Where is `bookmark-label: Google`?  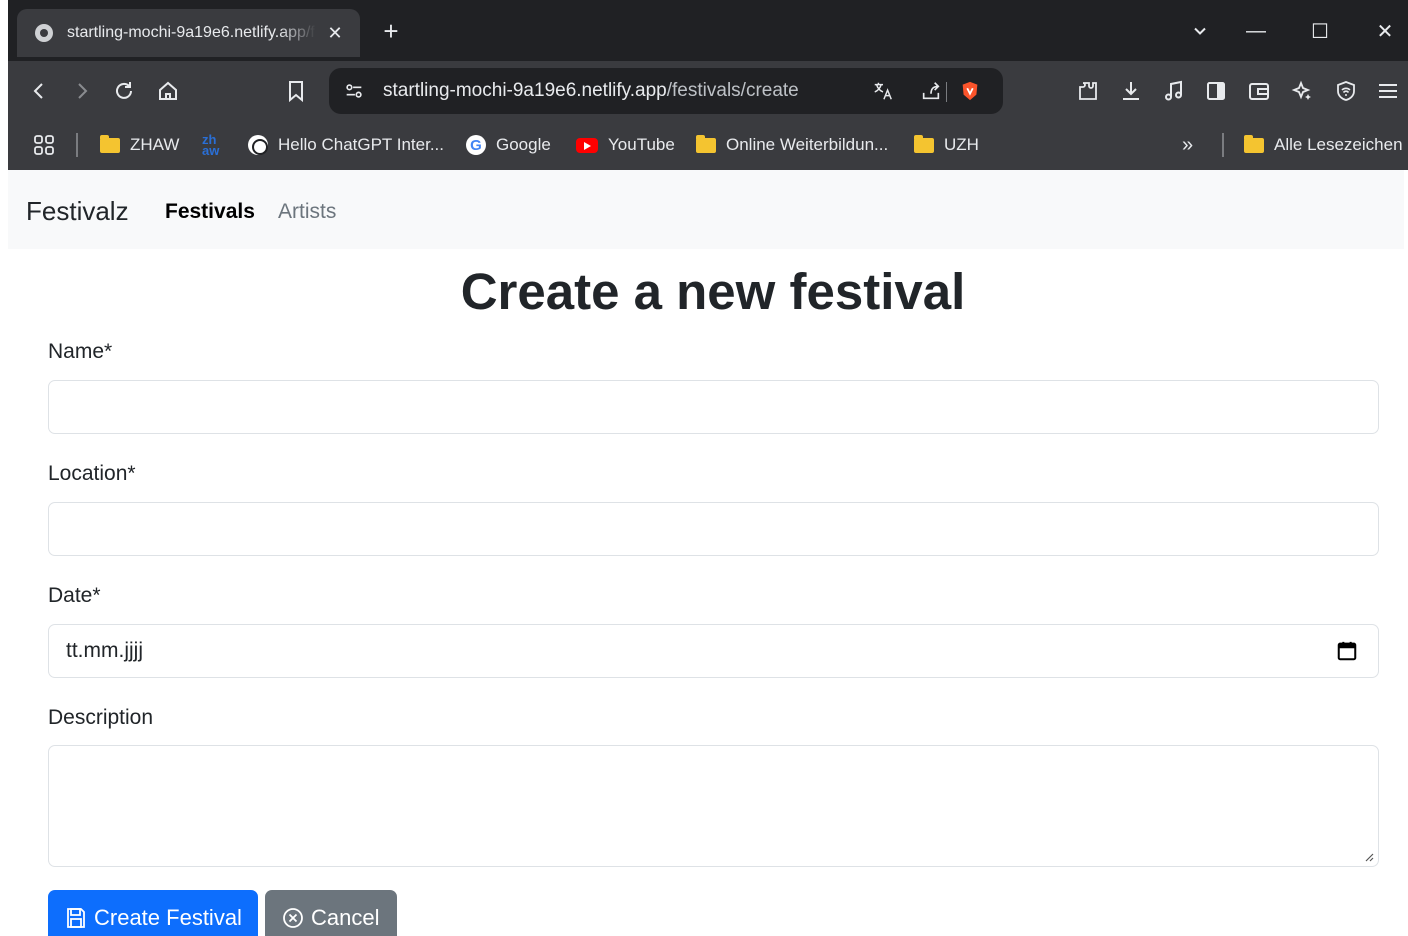 bookmark-label: Google is located at coordinates (523, 144).